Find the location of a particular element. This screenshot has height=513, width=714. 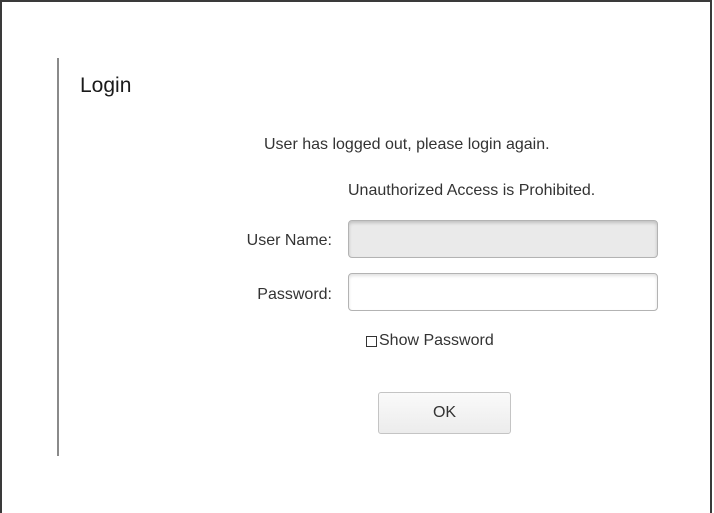

password-label: Password: is located at coordinates (294, 294).